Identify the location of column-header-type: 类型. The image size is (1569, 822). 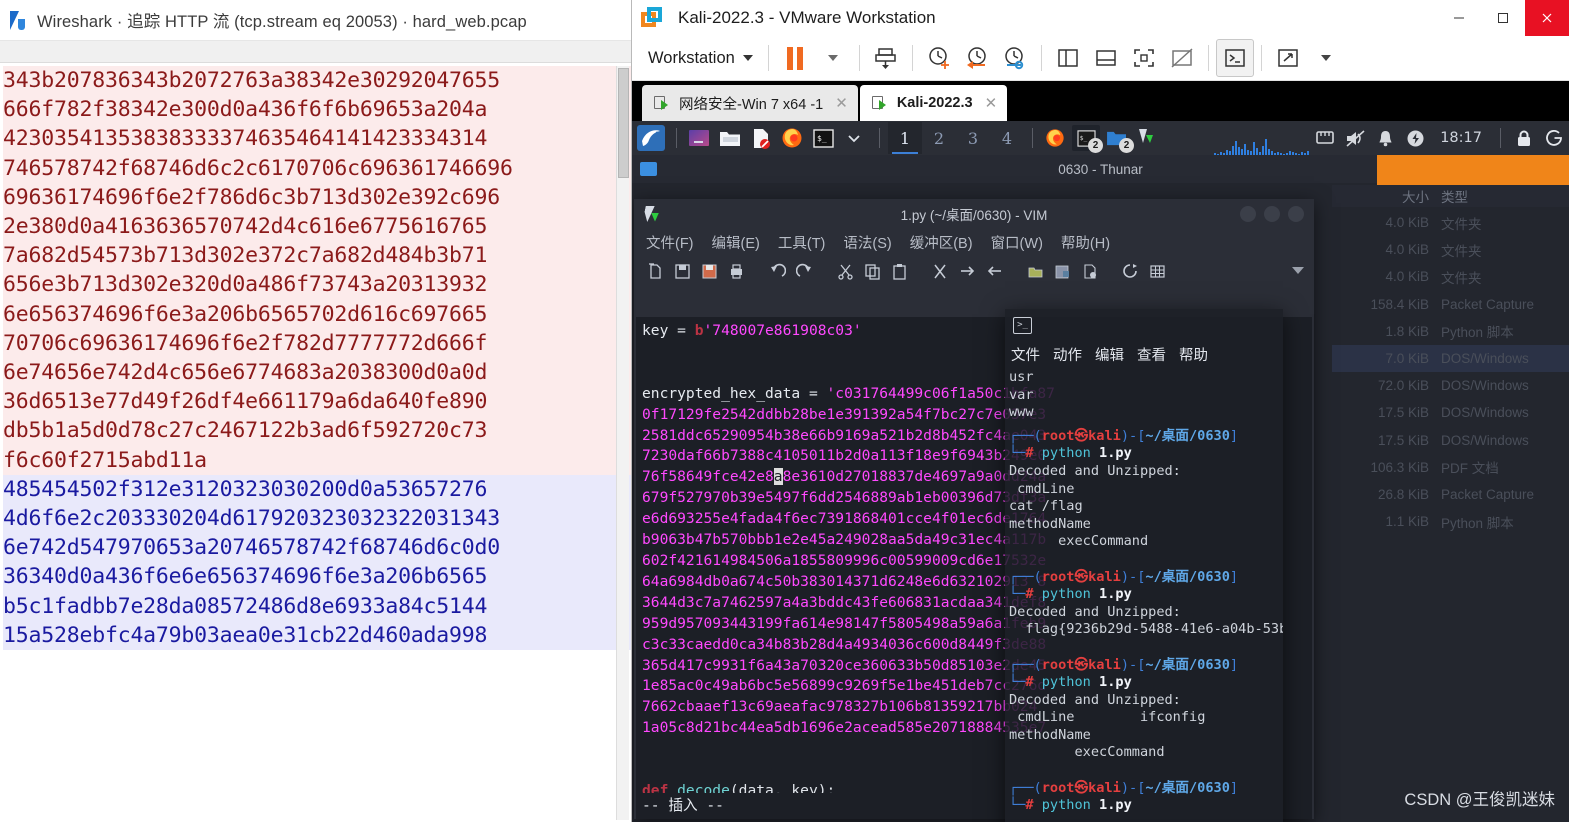
(1452, 196).